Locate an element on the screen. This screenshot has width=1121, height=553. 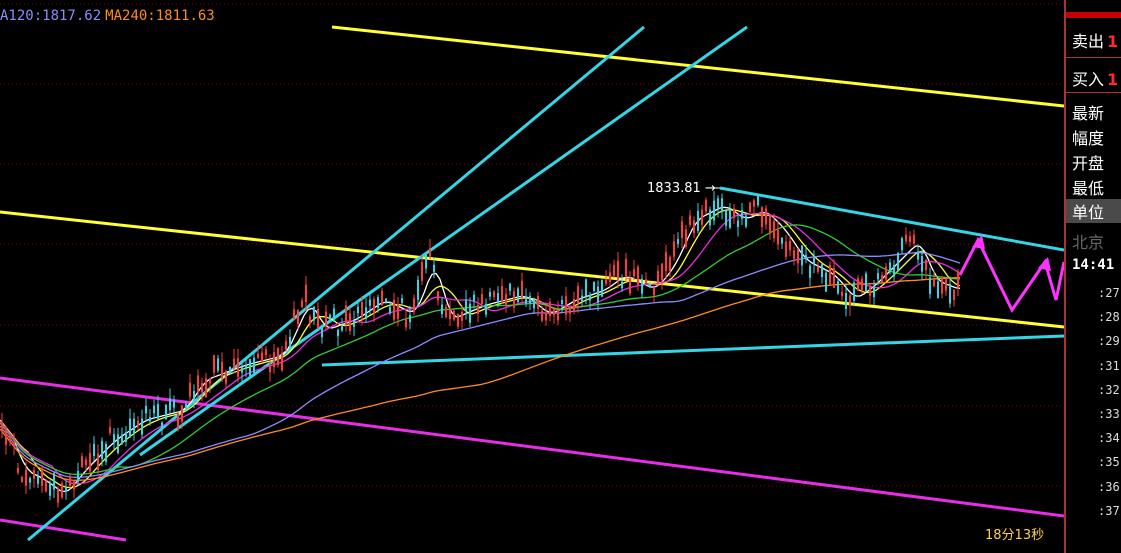
field-beijing: 北京 is located at coordinates (1088, 242).